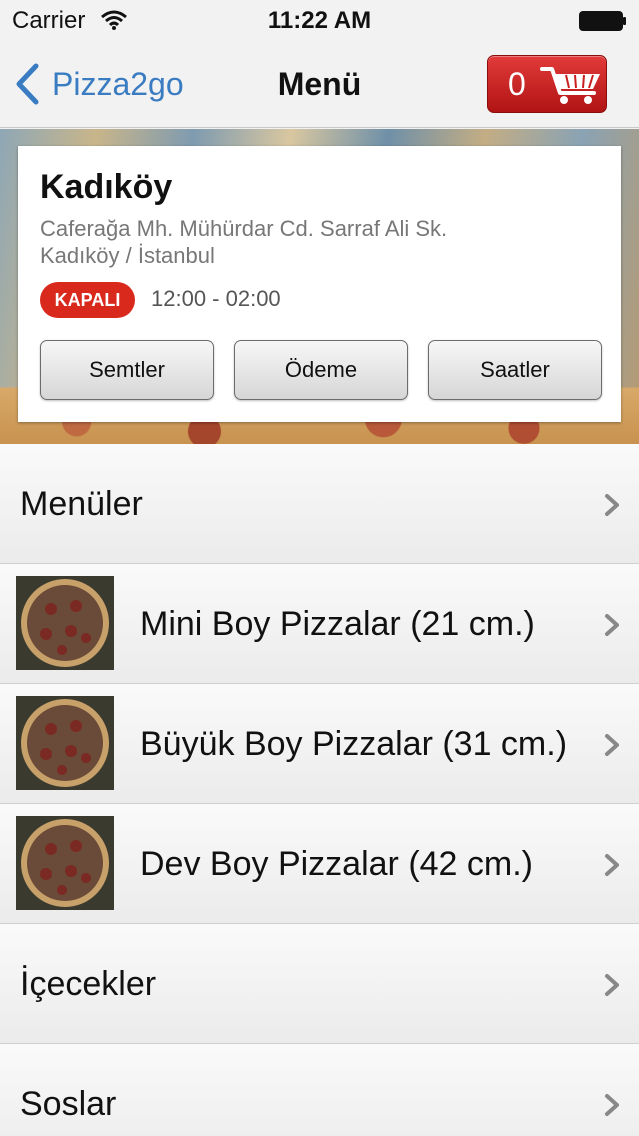  I want to click on status-bar: Carrier 11:22 AM, so click(319, 20).